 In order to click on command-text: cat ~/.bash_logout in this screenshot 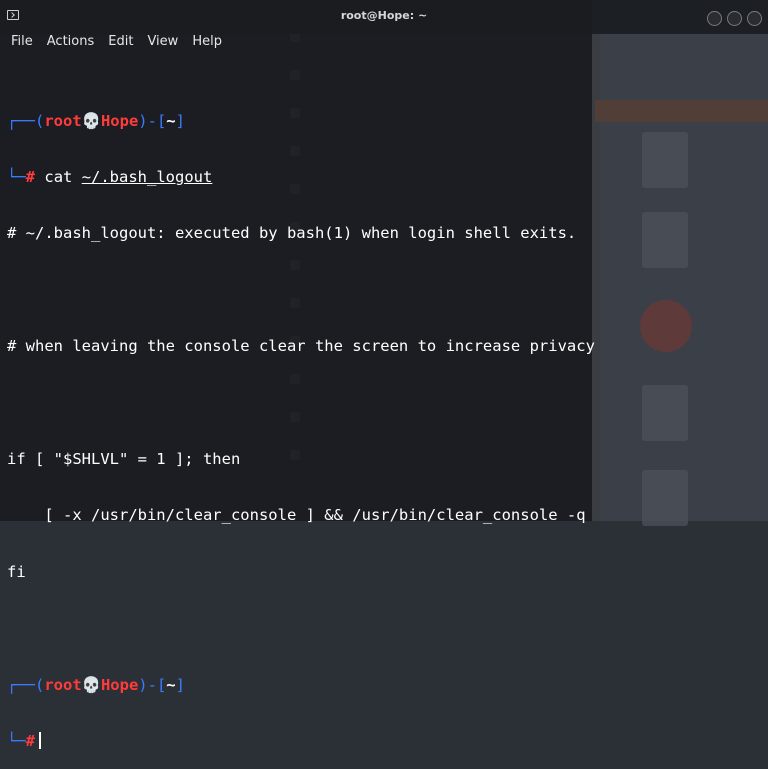, I will do `click(128, 176)`.